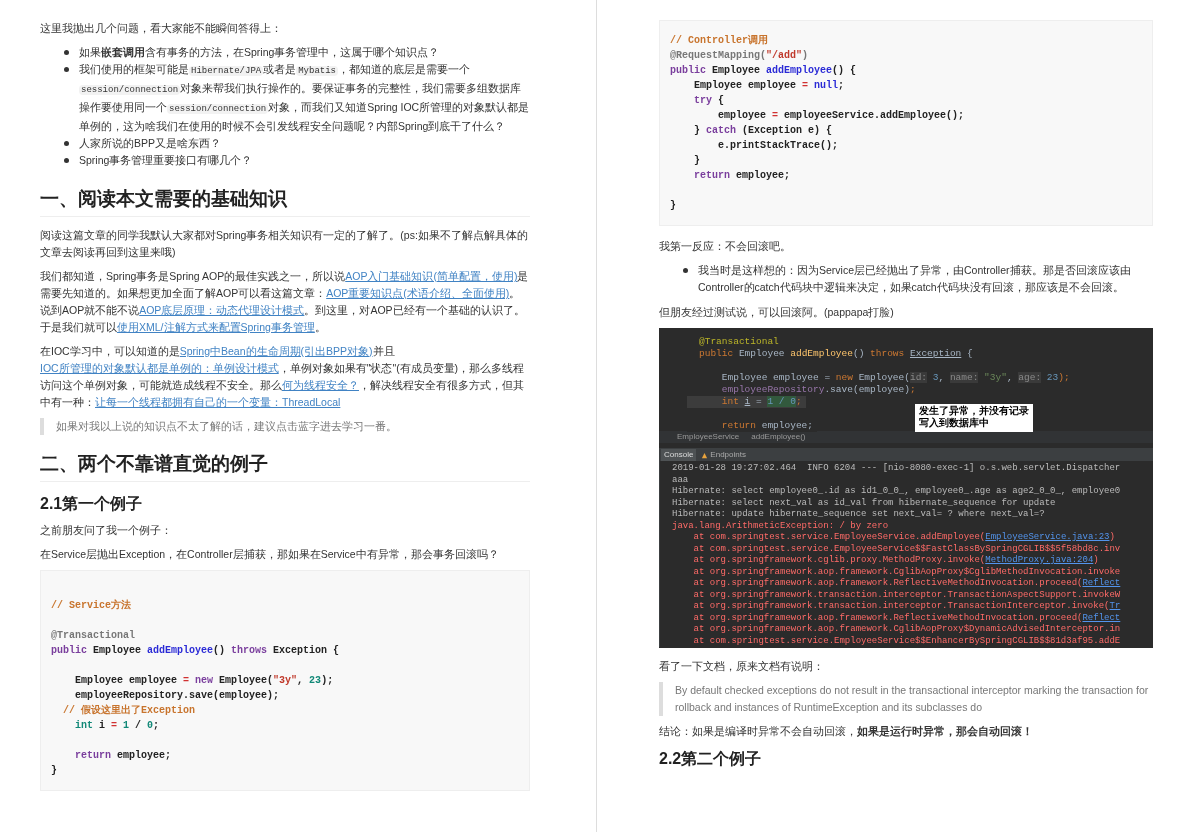 This screenshot has width=1199, height=832. I want to click on code-line: int i = 1 / 0;, so click(117, 726).